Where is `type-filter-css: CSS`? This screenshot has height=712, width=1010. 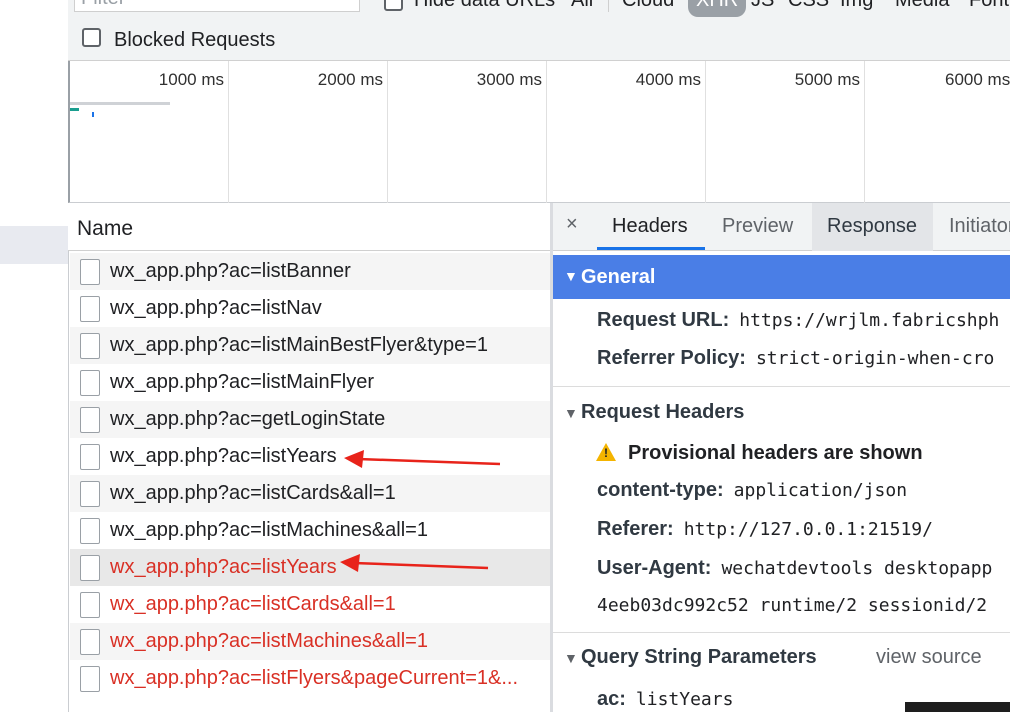
type-filter-css: CSS is located at coordinates (808, 6).